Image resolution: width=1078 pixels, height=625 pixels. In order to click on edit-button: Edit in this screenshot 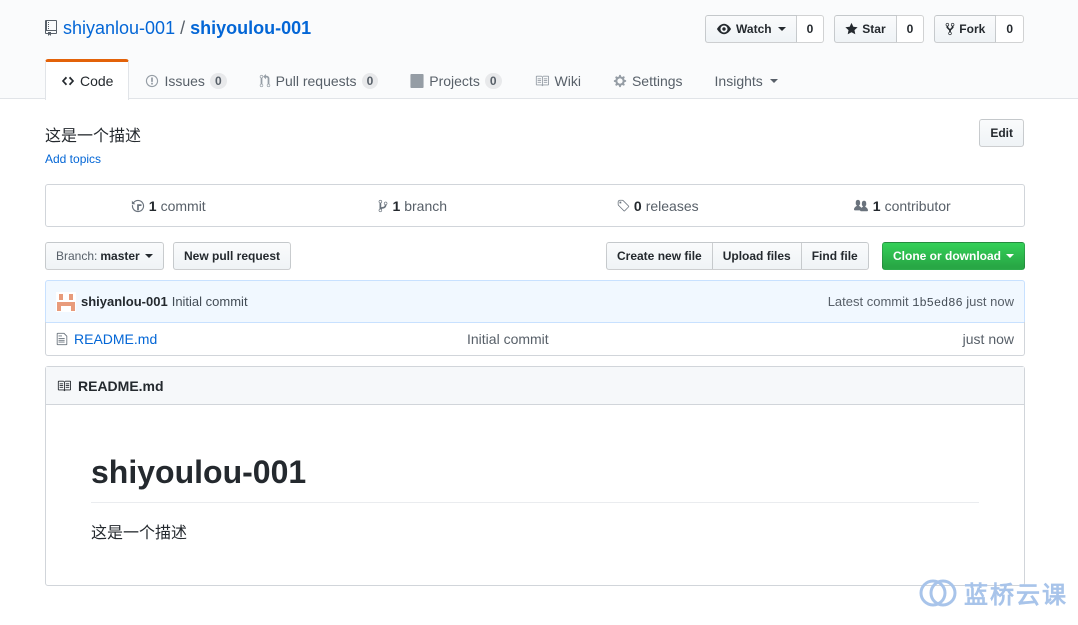, I will do `click(1001, 133)`.